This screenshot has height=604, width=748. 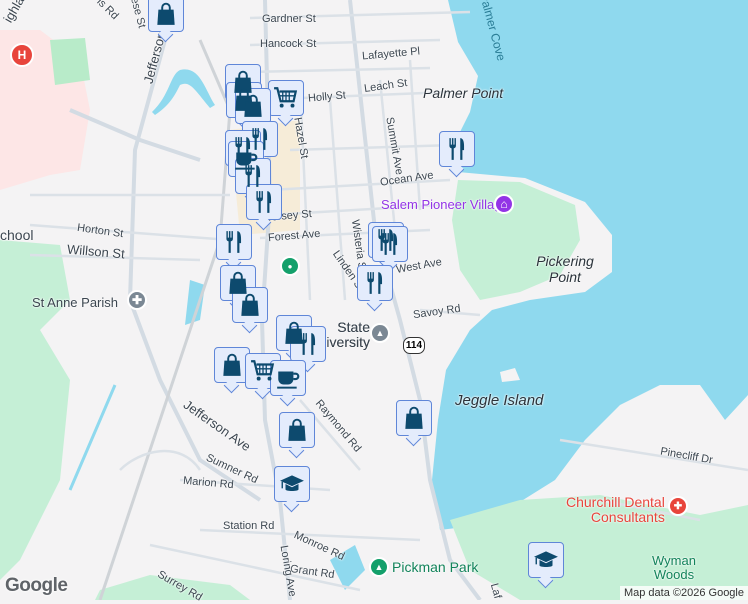 What do you see at coordinates (92, 437) in the screenshot?
I see `stream` at bounding box center [92, 437].